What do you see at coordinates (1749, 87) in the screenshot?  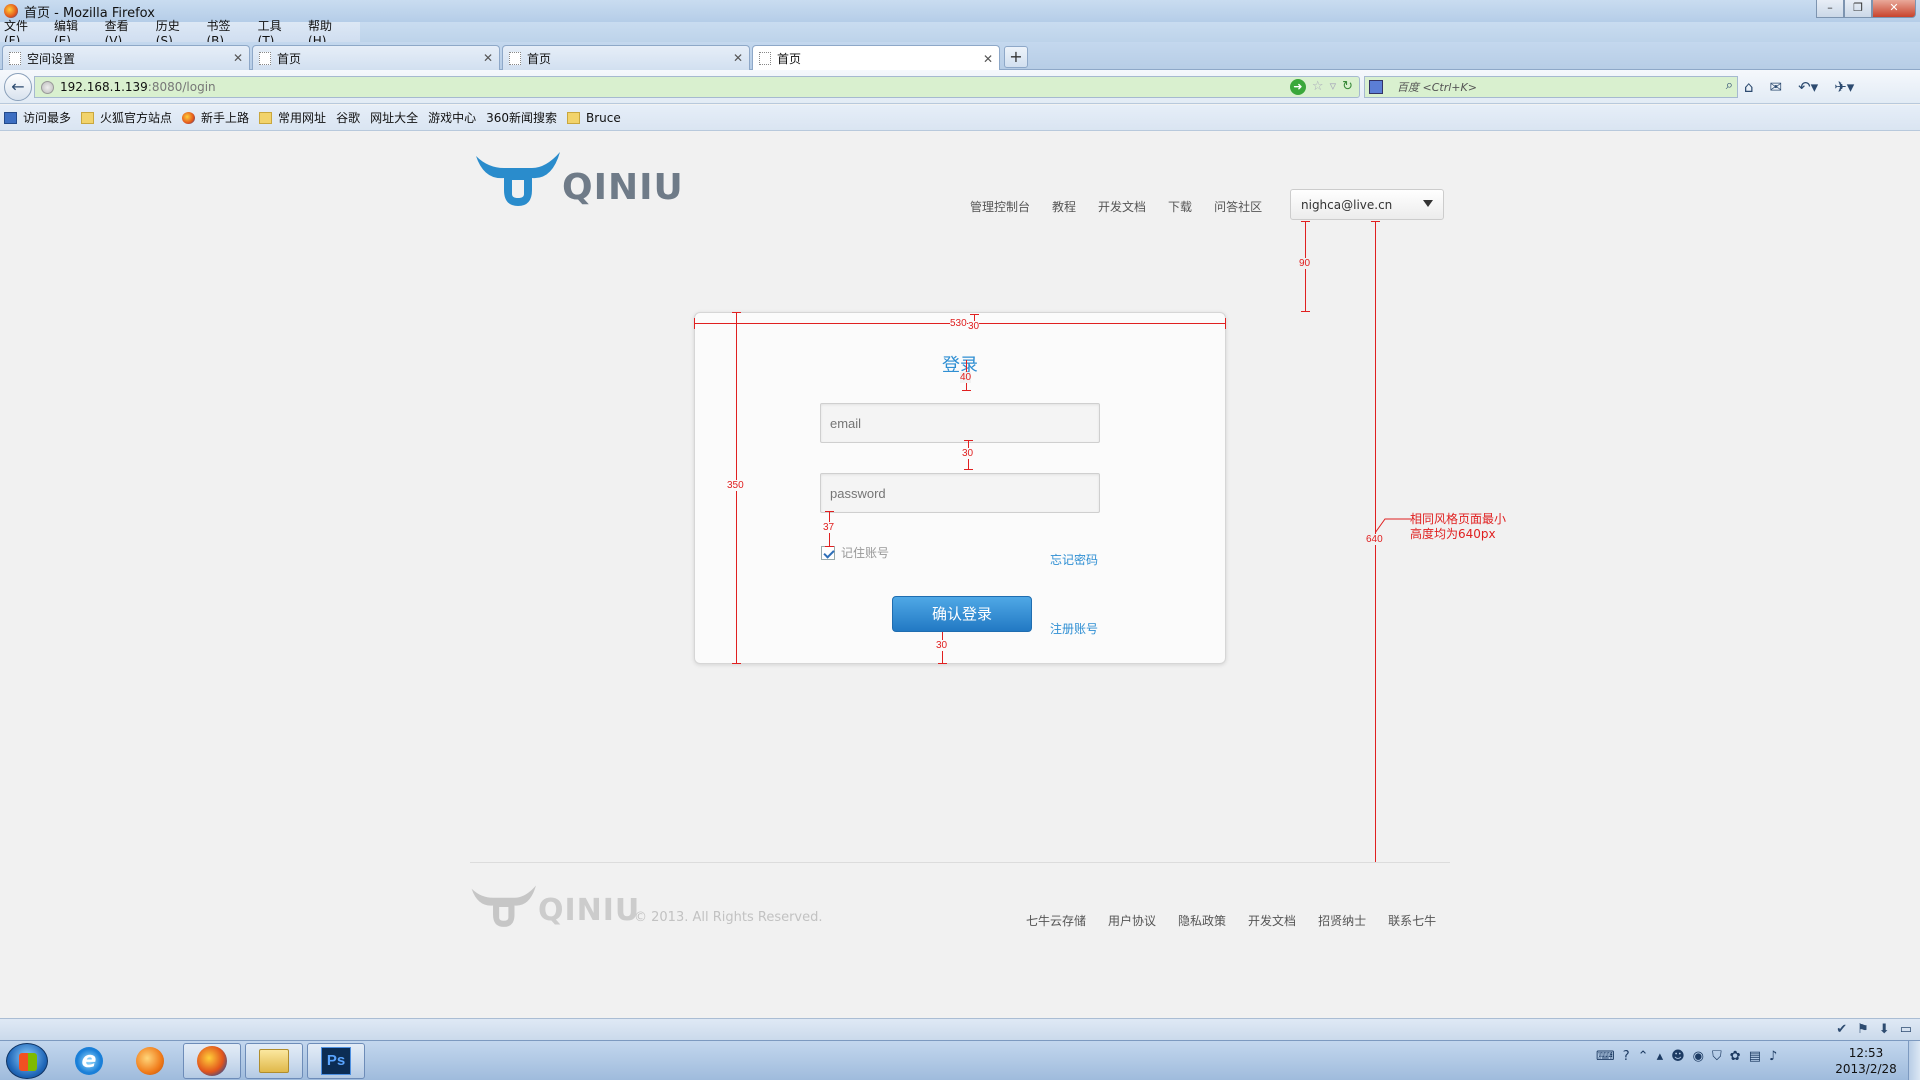 I see `home-icon: ⌂` at bounding box center [1749, 87].